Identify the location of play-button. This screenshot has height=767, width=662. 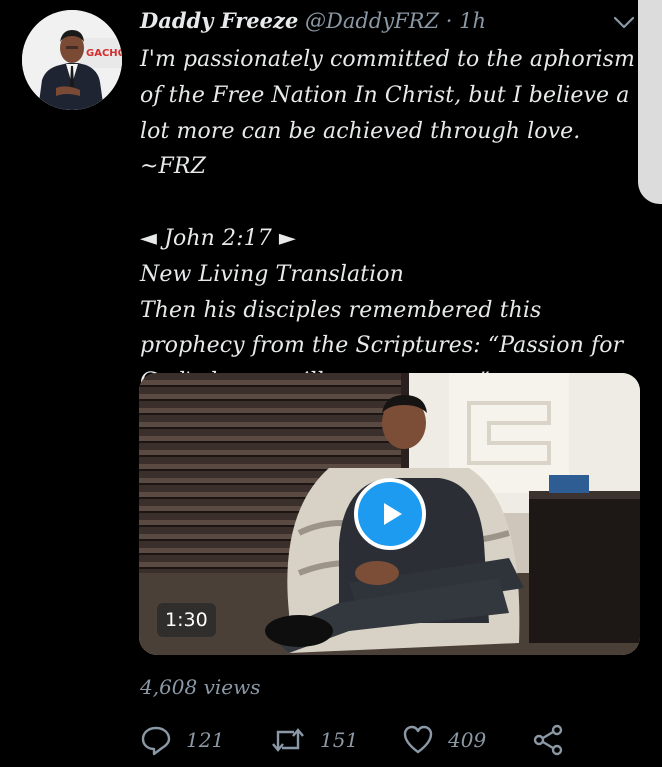
(390, 514).